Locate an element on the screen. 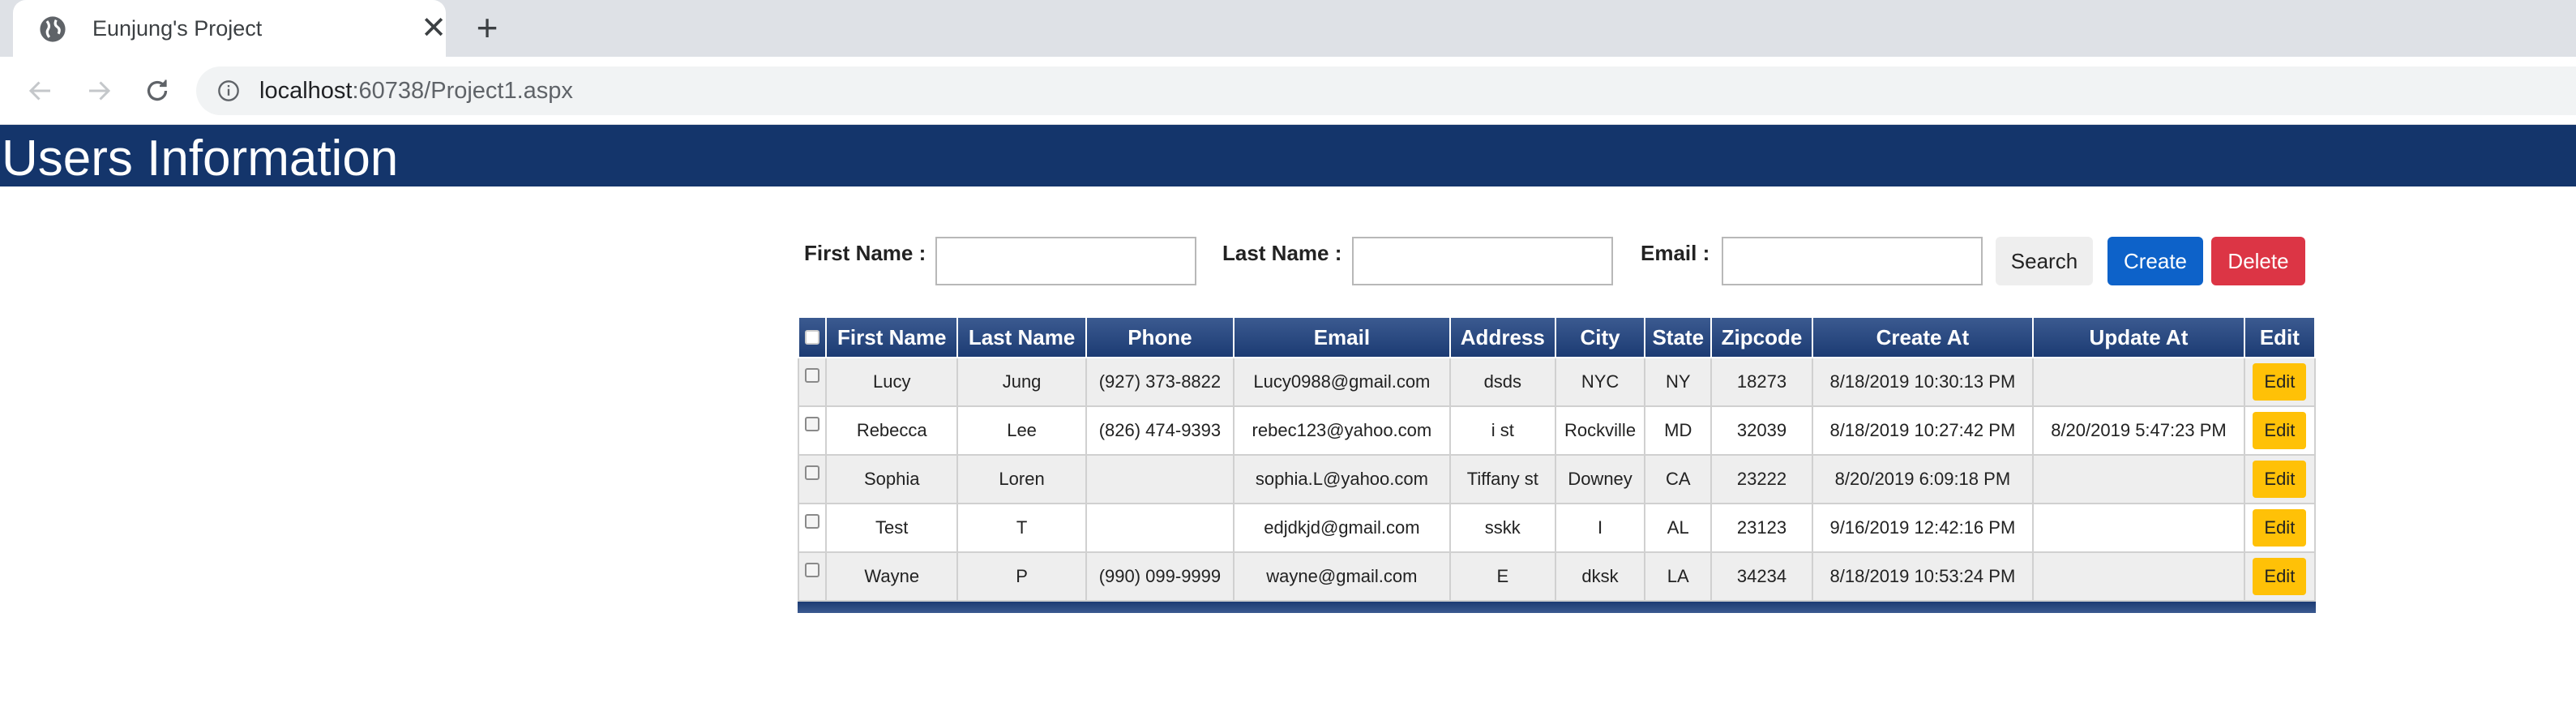  last-name-input is located at coordinates (1482, 261).